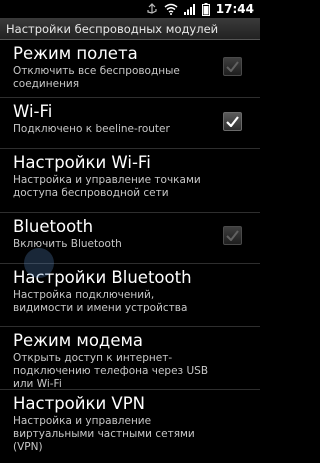  I want to click on setting-title: Настройки Wi-Fi, so click(82, 162).